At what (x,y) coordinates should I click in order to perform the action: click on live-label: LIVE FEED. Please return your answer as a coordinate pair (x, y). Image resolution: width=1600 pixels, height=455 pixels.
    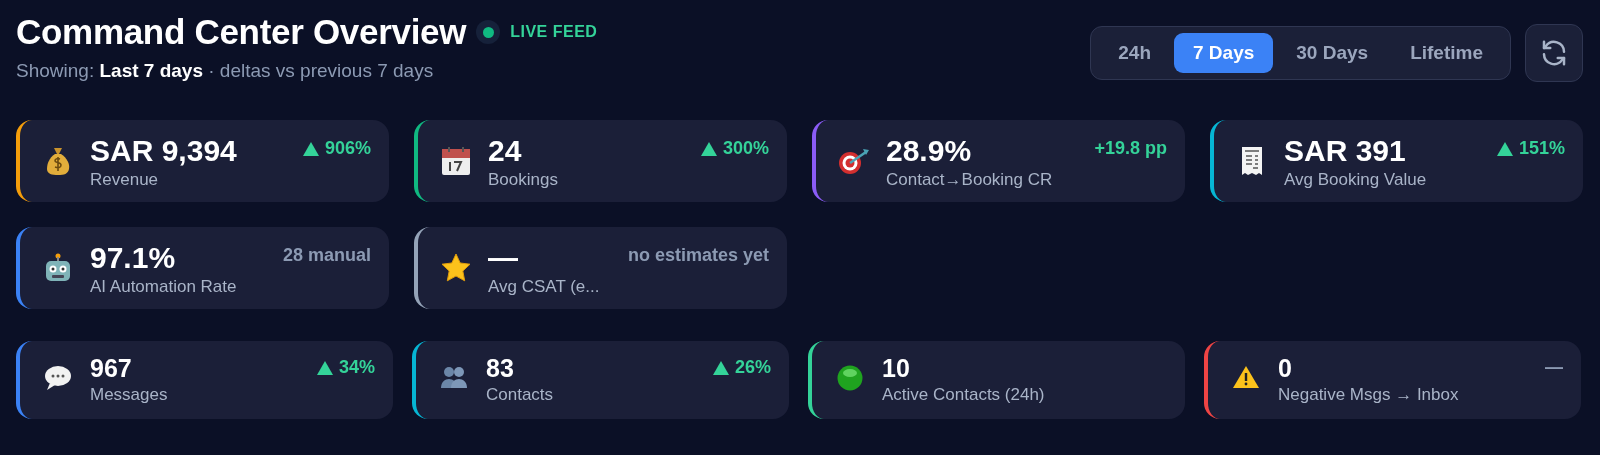
    Looking at the image, I should click on (554, 32).